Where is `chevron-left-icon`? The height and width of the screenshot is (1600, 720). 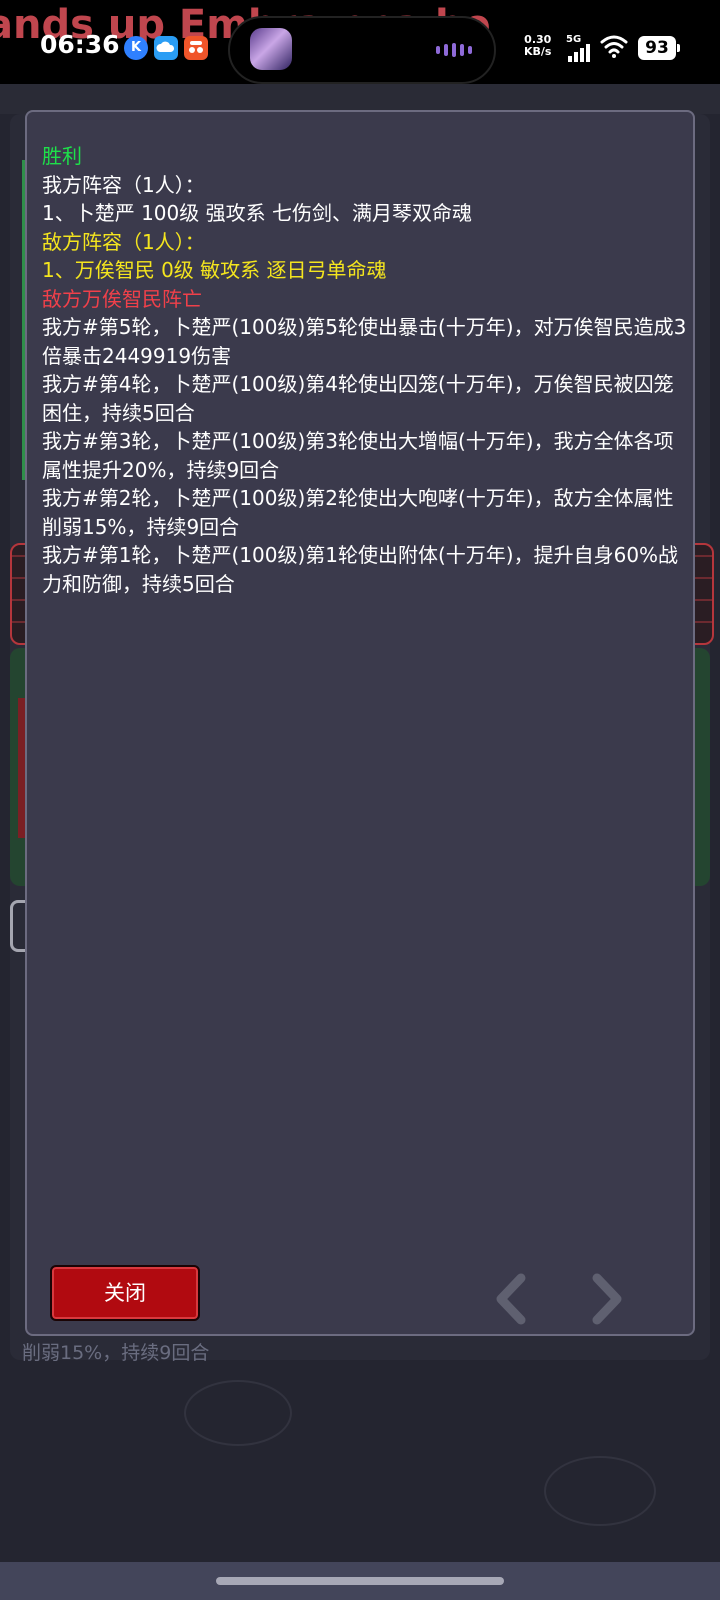 chevron-left-icon is located at coordinates (511, 1299).